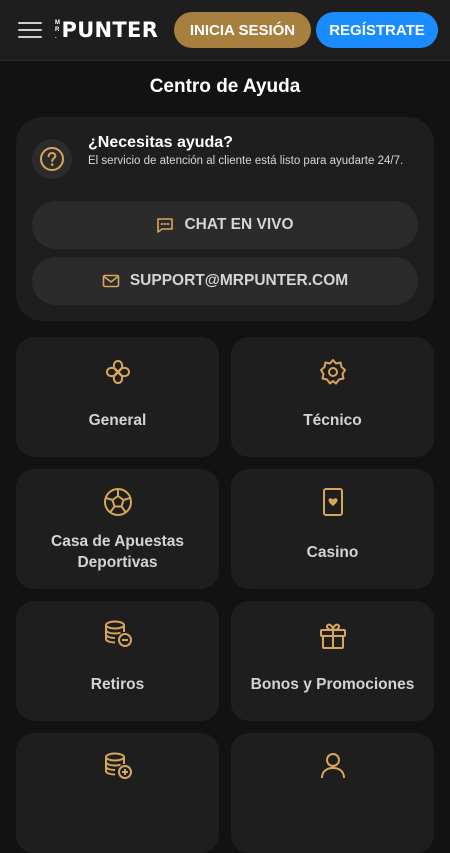 Image resolution: width=450 pixels, height=853 pixels. I want to click on chat-bubble-icon, so click(165, 225).